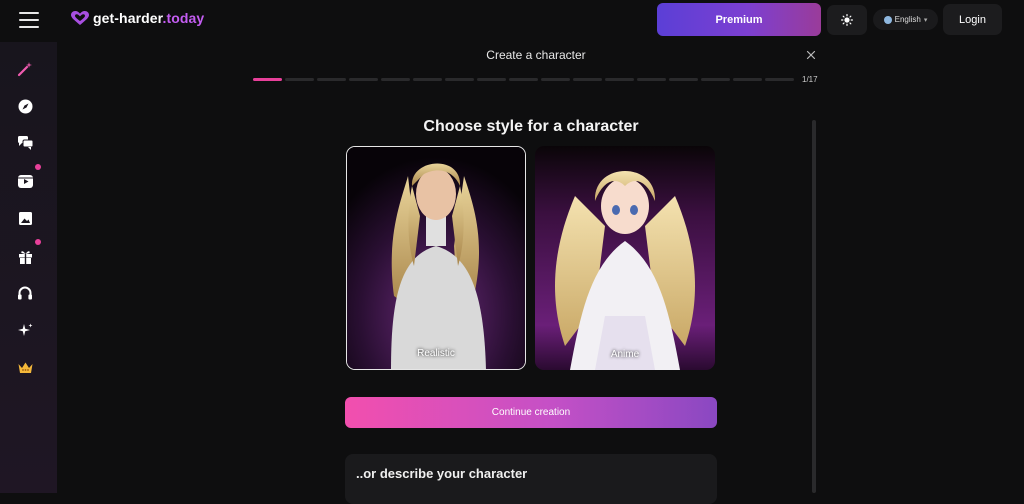  What do you see at coordinates (925, 20) in the screenshot?
I see `chevron-down-icon: ▾` at bounding box center [925, 20].